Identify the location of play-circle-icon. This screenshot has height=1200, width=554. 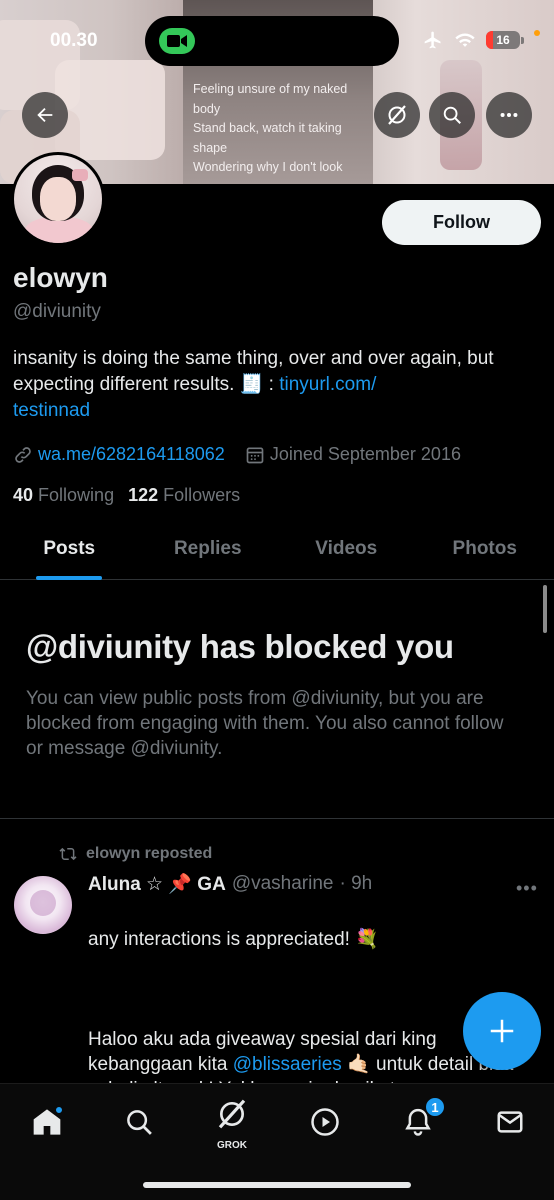
(325, 1122).